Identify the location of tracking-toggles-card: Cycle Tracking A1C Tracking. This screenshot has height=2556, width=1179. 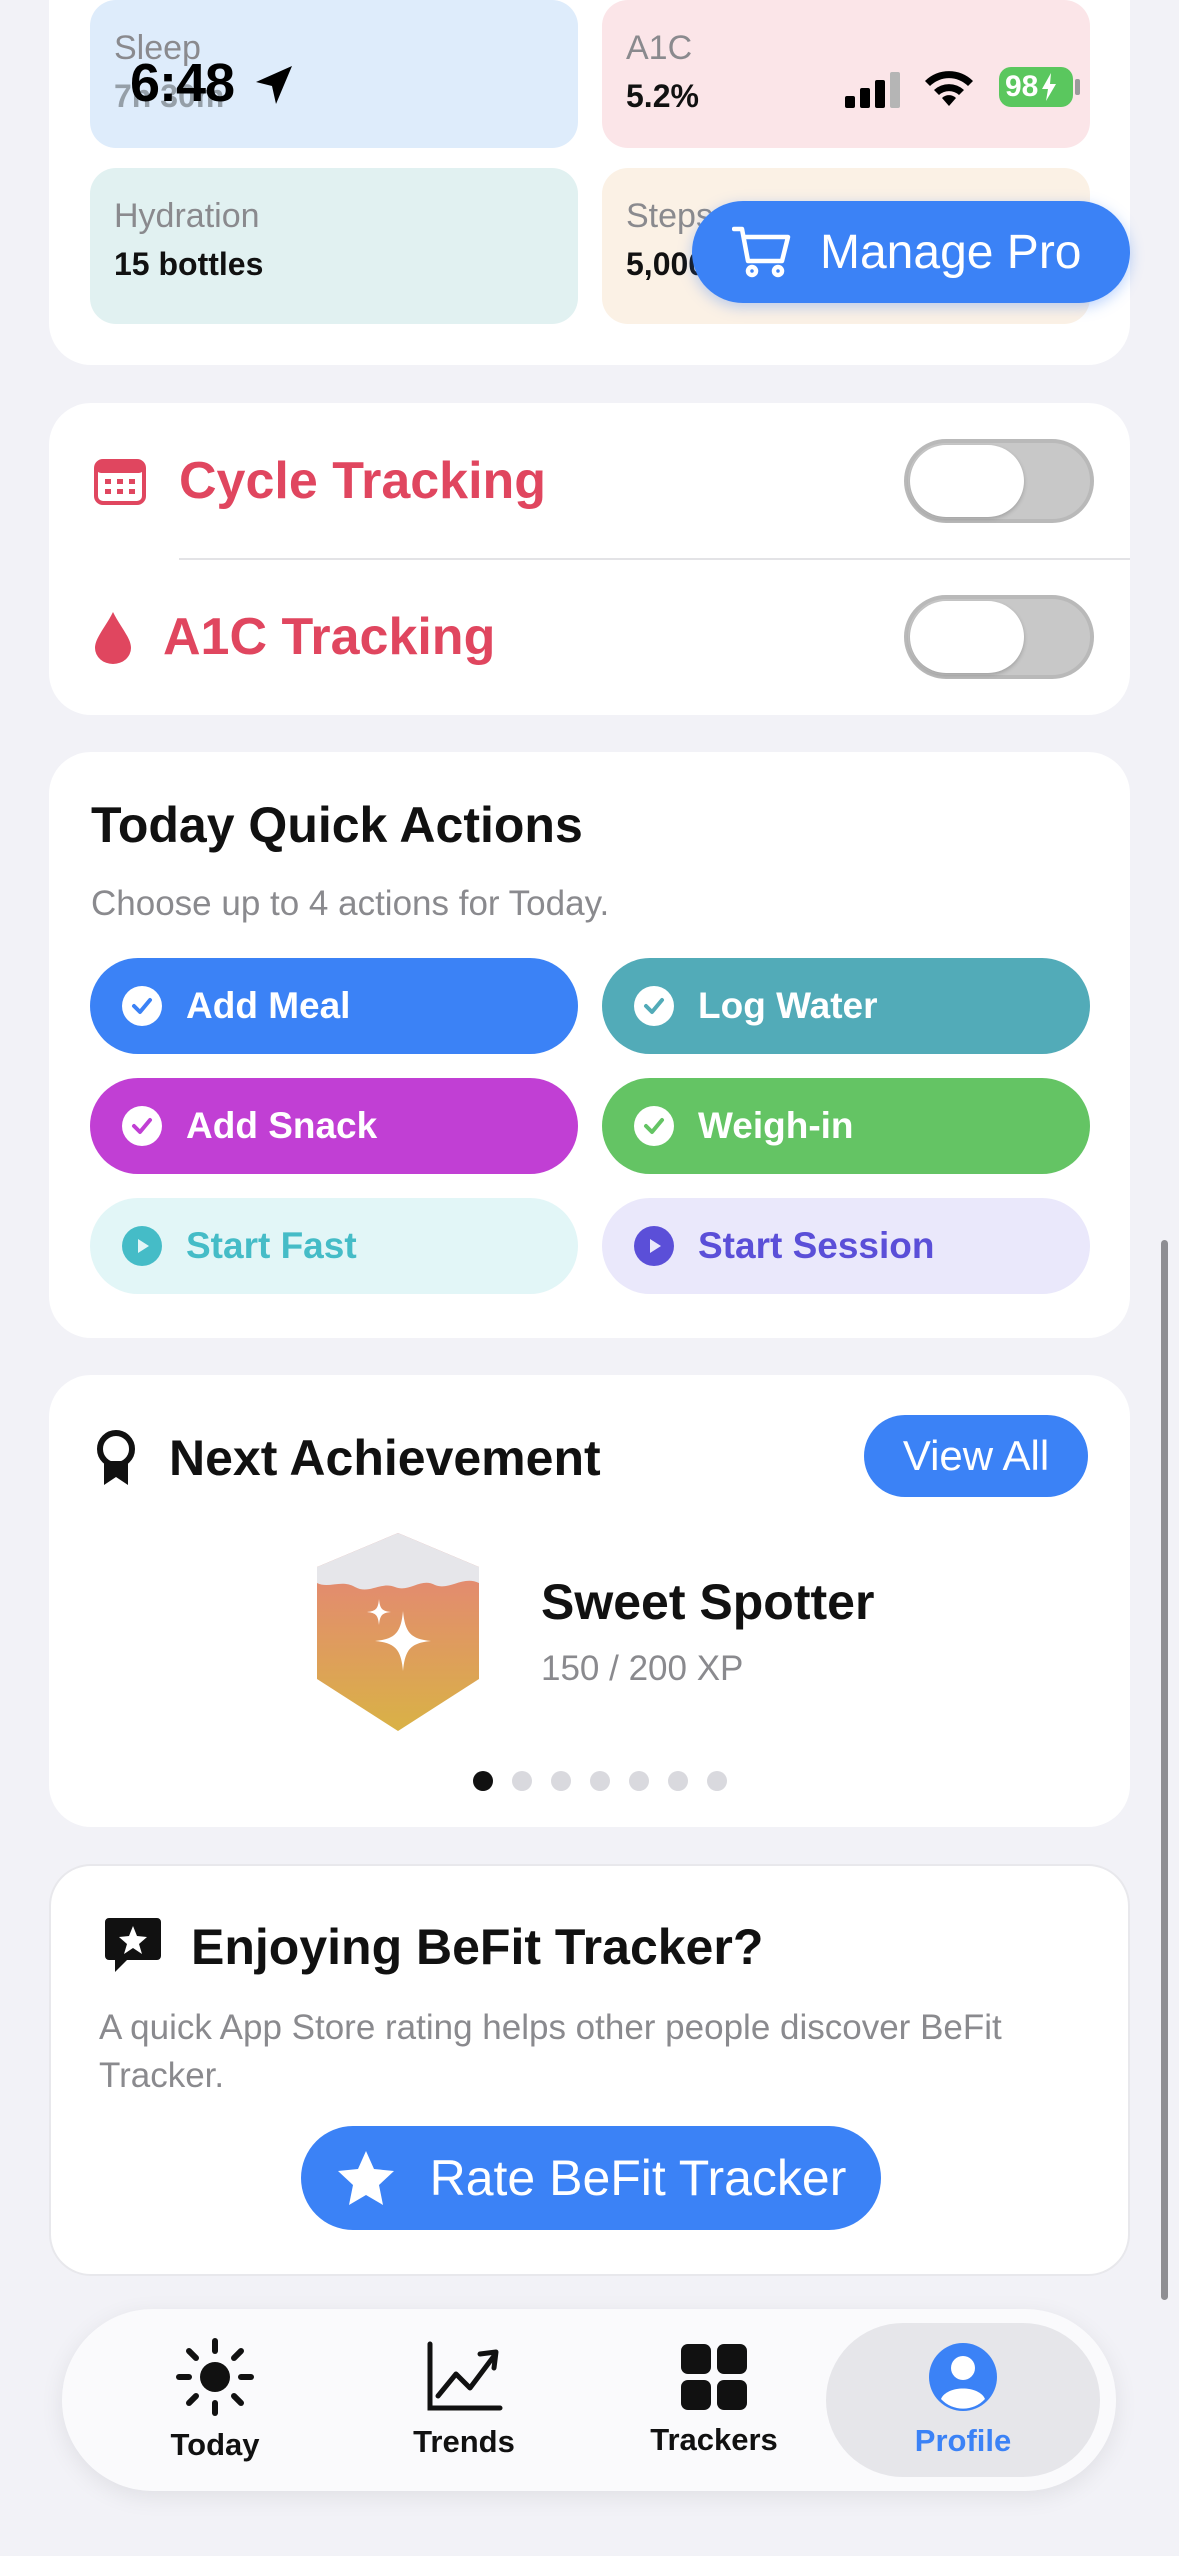
(589, 559).